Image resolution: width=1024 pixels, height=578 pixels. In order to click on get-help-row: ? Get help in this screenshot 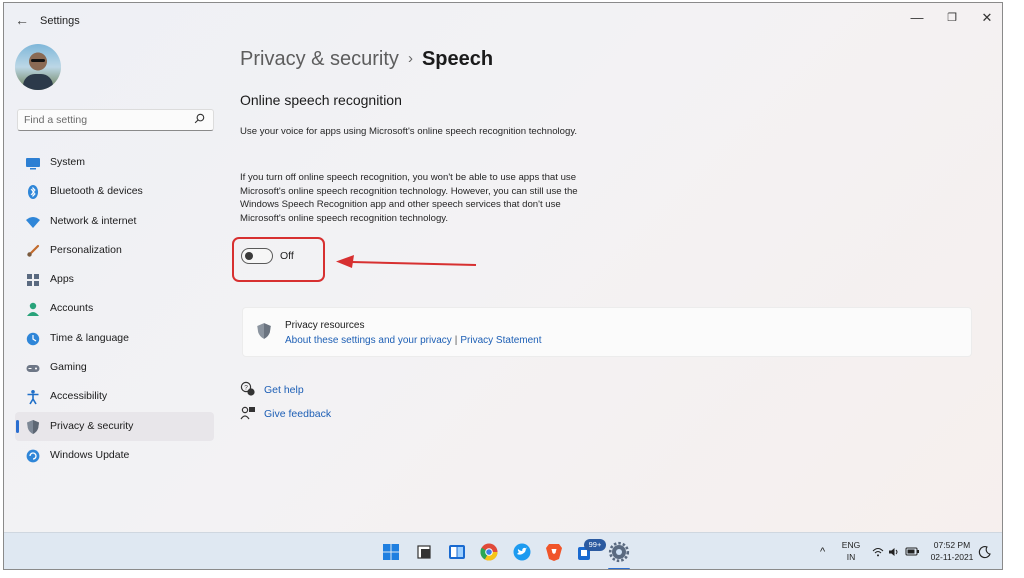, I will do `click(300, 390)`.